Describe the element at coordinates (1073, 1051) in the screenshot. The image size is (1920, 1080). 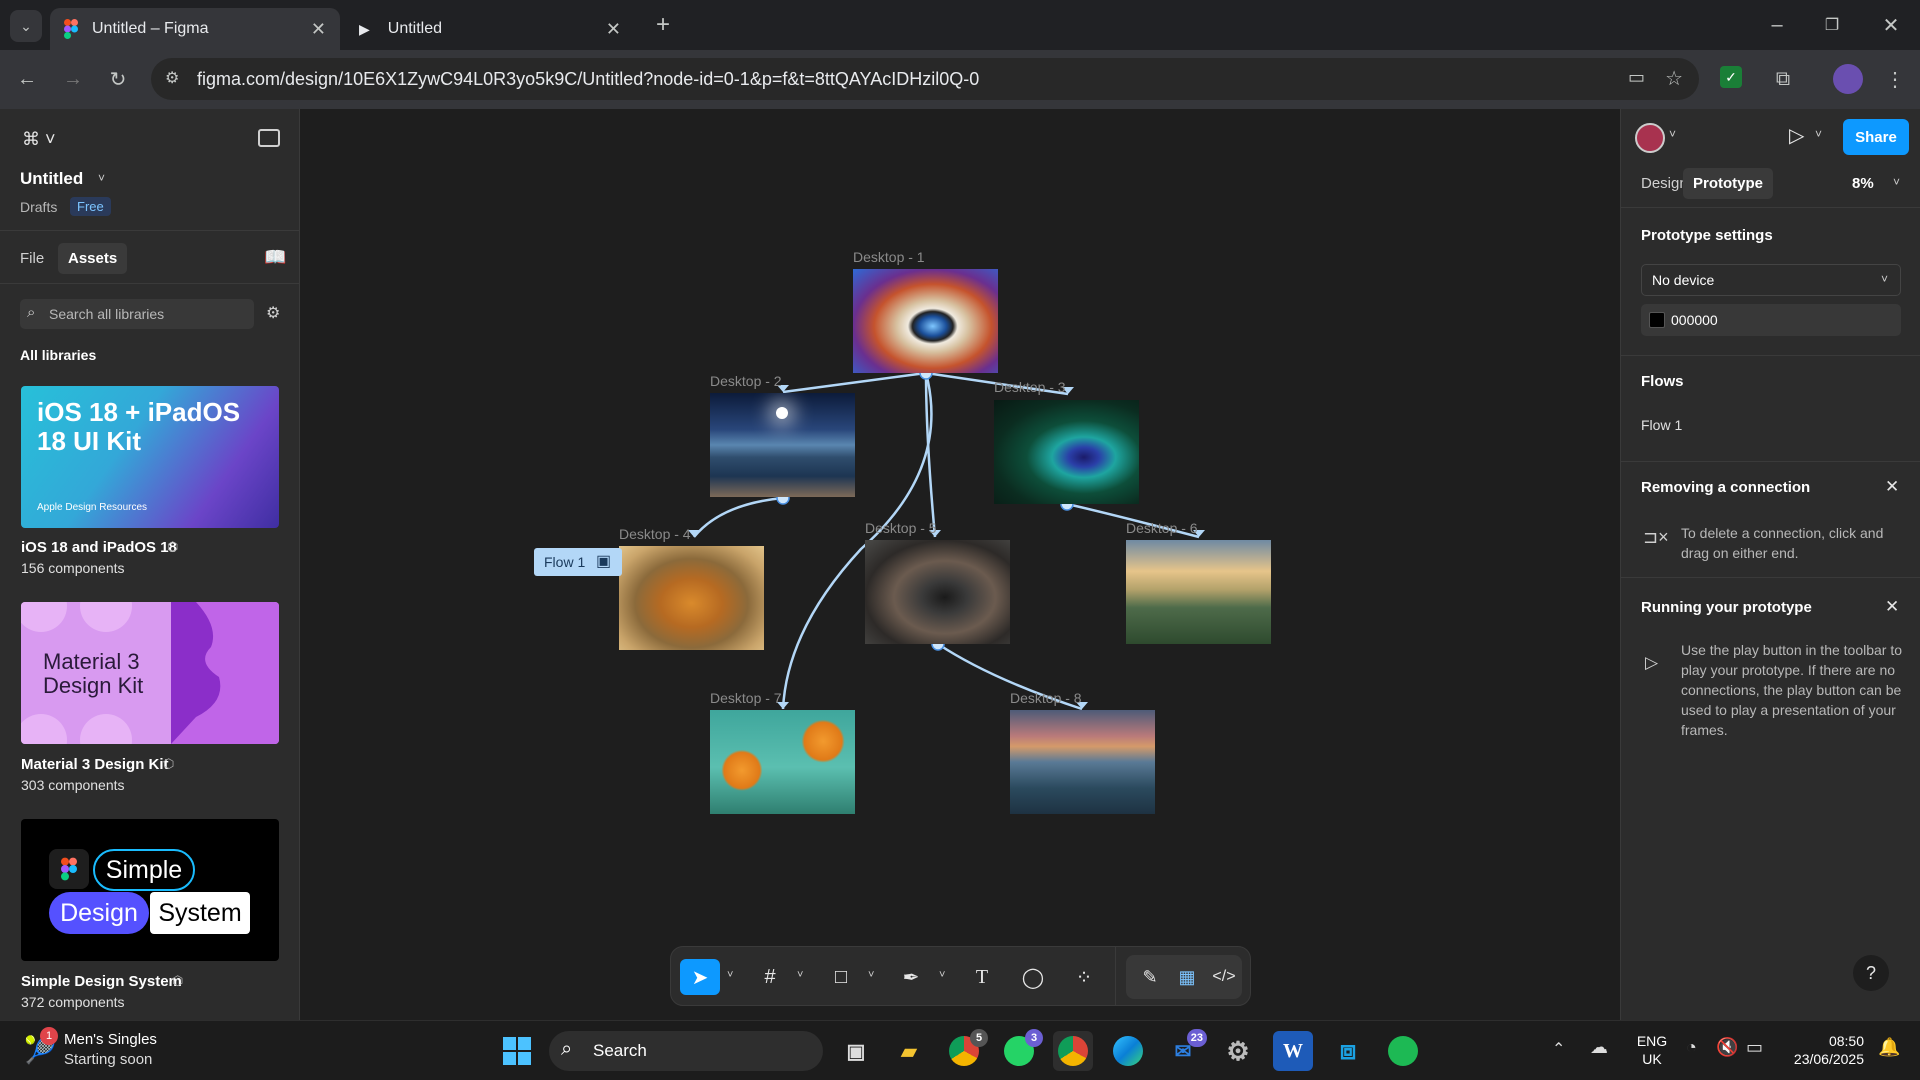
I see `chrome-profile-icon` at that location.